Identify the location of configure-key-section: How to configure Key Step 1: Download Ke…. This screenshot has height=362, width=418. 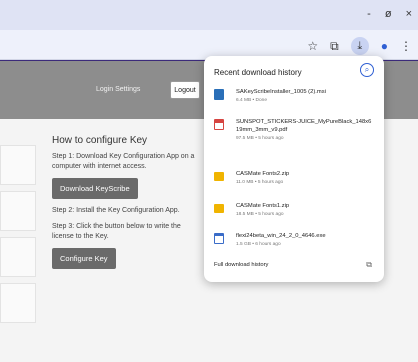
(126, 205).